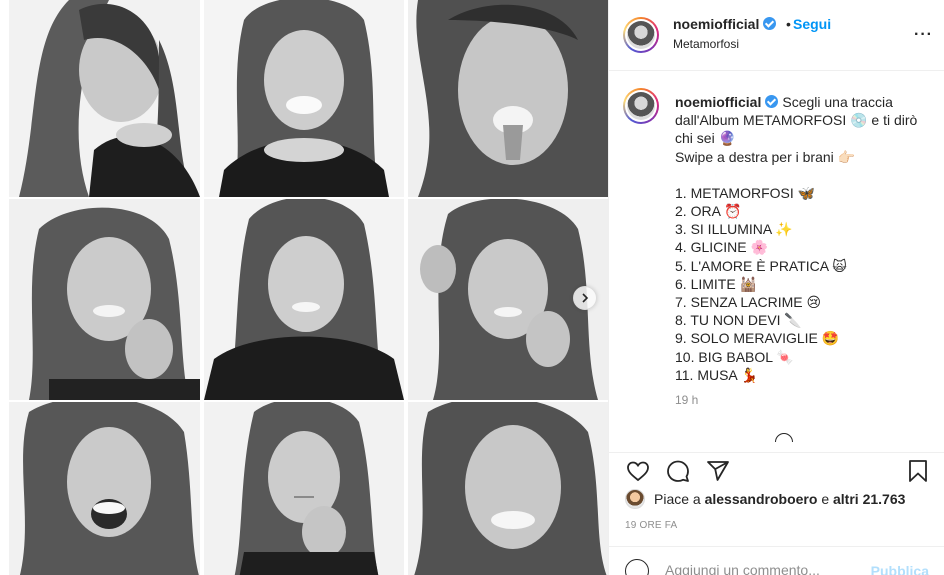  Describe the element at coordinates (687, 400) in the screenshot. I see `caption-time: 19 h` at that location.